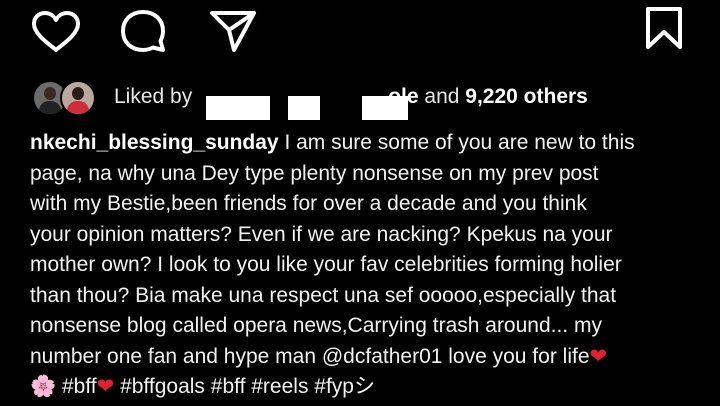 This screenshot has height=406, width=720. Describe the element at coordinates (56, 32) in the screenshot. I see `heart-outline-icon` at that location.